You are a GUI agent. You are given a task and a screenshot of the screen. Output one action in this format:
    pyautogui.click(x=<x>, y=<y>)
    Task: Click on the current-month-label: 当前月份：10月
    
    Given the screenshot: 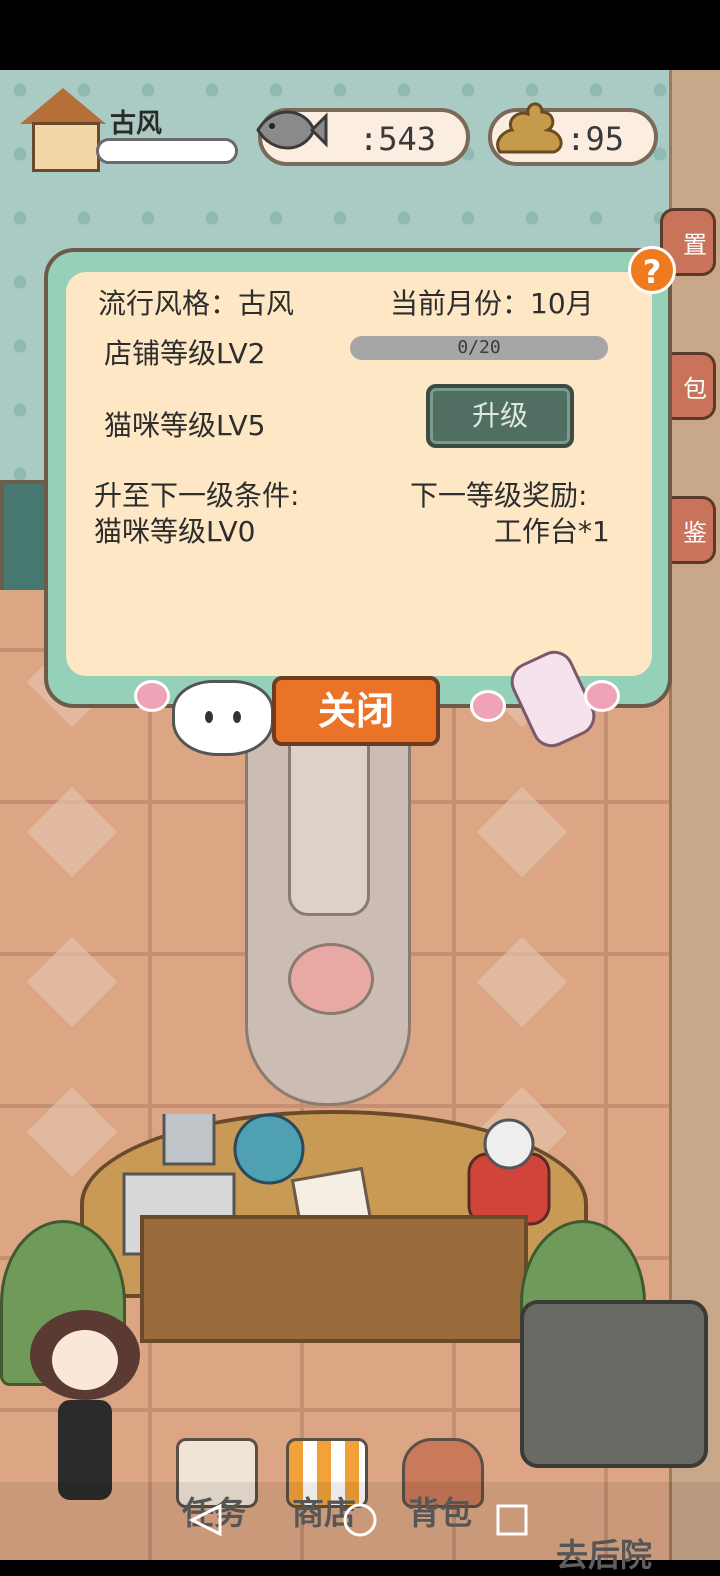 What is the action you would take?
    pyautogui.click(x=492, y=303)
    